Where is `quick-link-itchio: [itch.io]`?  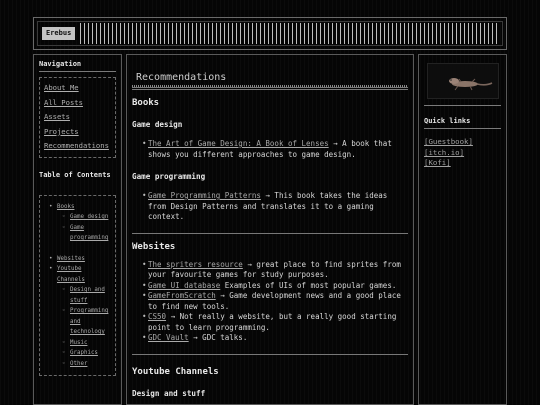 quick-link-itchio: [itch.io] is located at coordinates (462, 153).